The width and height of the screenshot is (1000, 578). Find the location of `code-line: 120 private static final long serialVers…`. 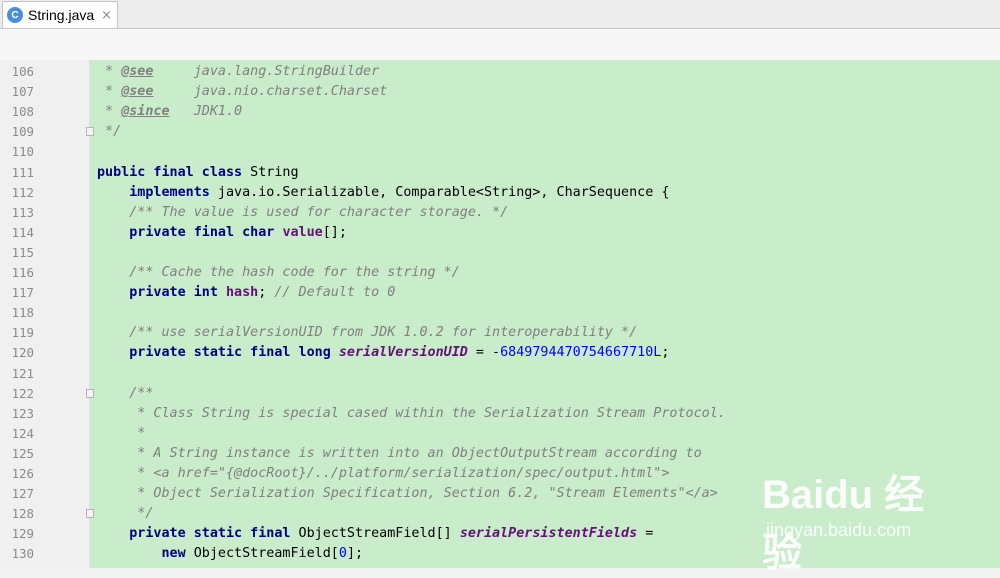

code-line: 120 private static final long serialVers… is located at coordinates (500, 353).